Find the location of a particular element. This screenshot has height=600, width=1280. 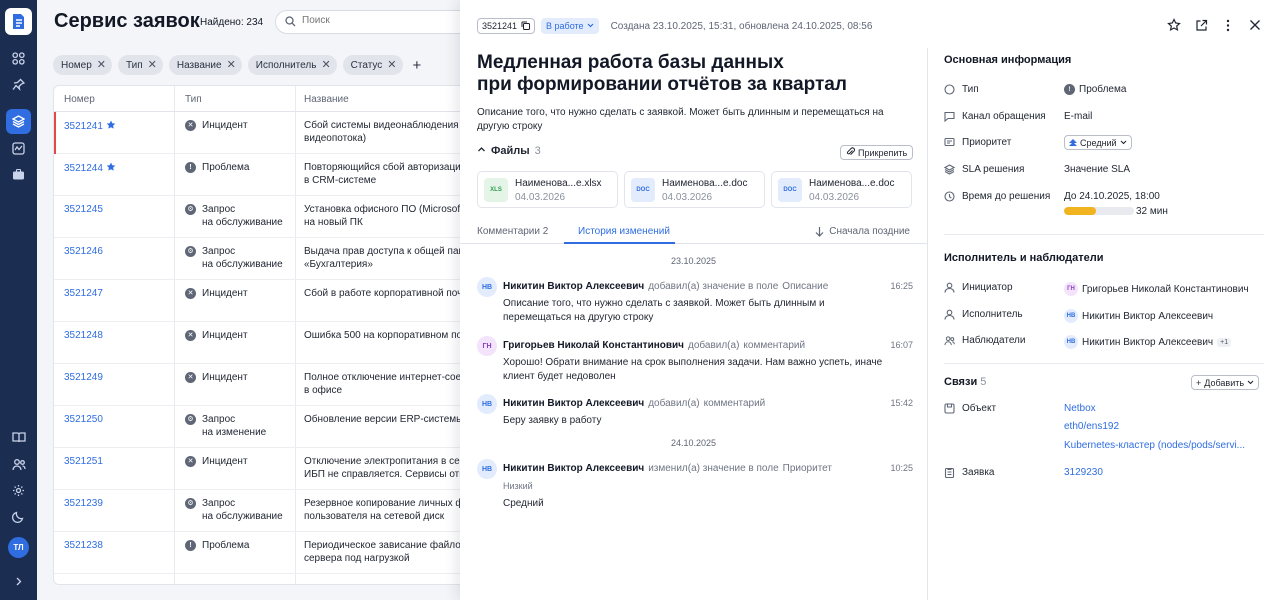

external-link-icon is located at coordinates (1201, 25).